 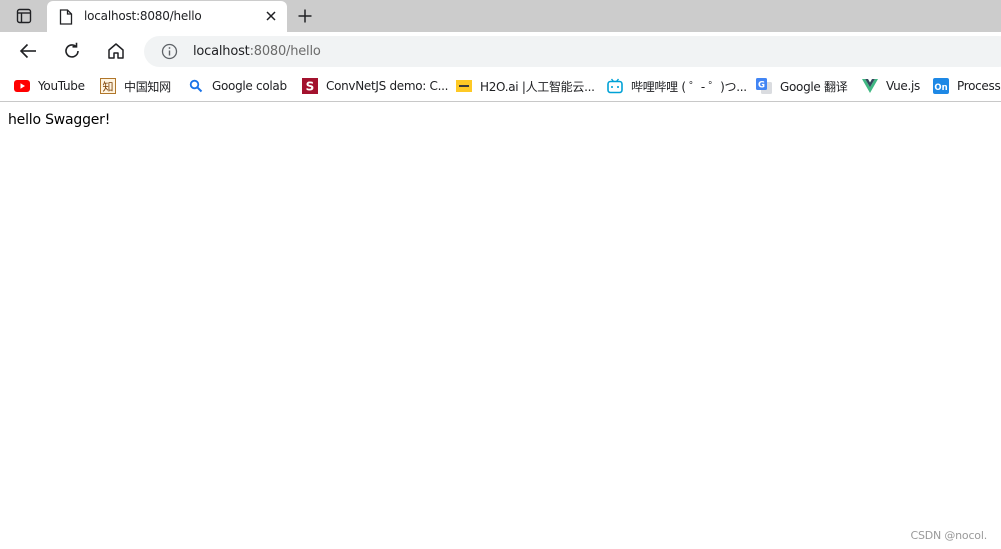 I want to click on plus-icon, so click(x=305, y=16).